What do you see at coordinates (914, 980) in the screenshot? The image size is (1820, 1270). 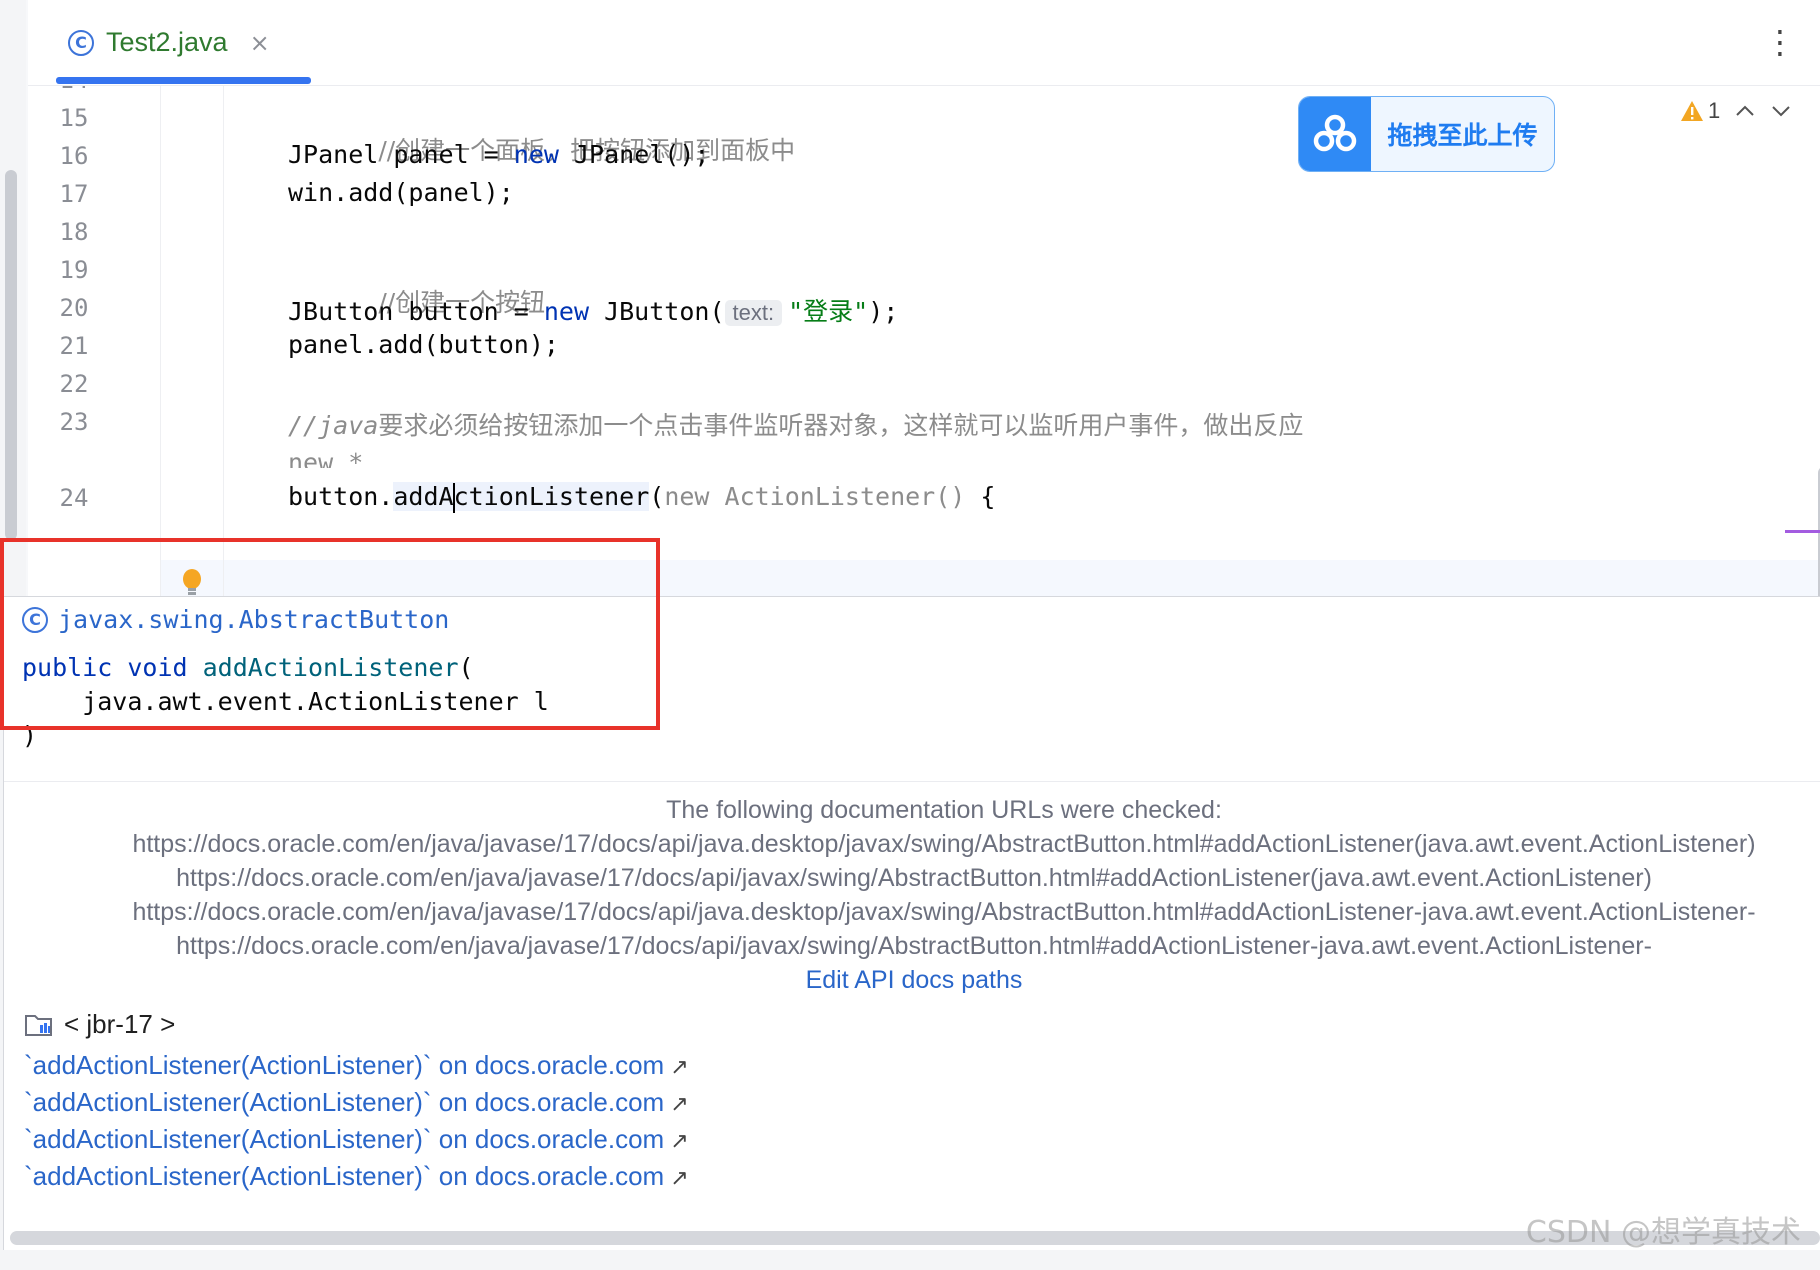 I see `edit-api-docs-link: Edit API docs paths` at bounding box center [914, 980].